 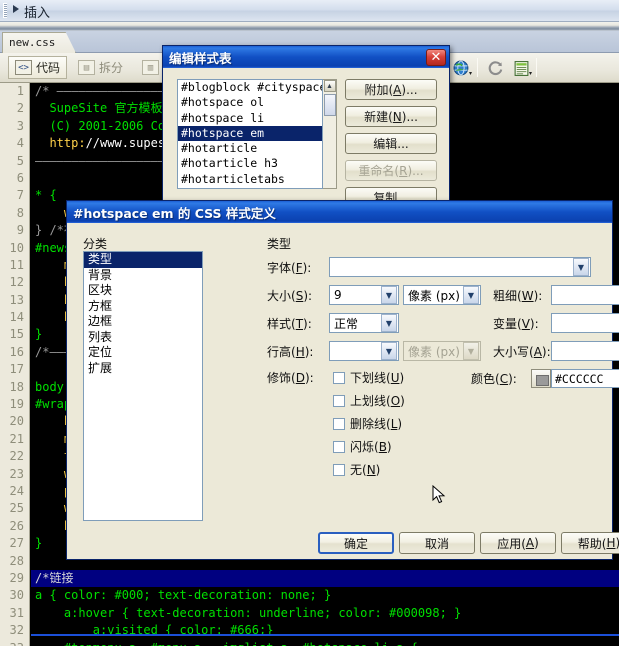 What do you see at coordinates (460, 267) in the screenshot?
I see `font-family-combobox: ▼` at bounding box center [460, 267].